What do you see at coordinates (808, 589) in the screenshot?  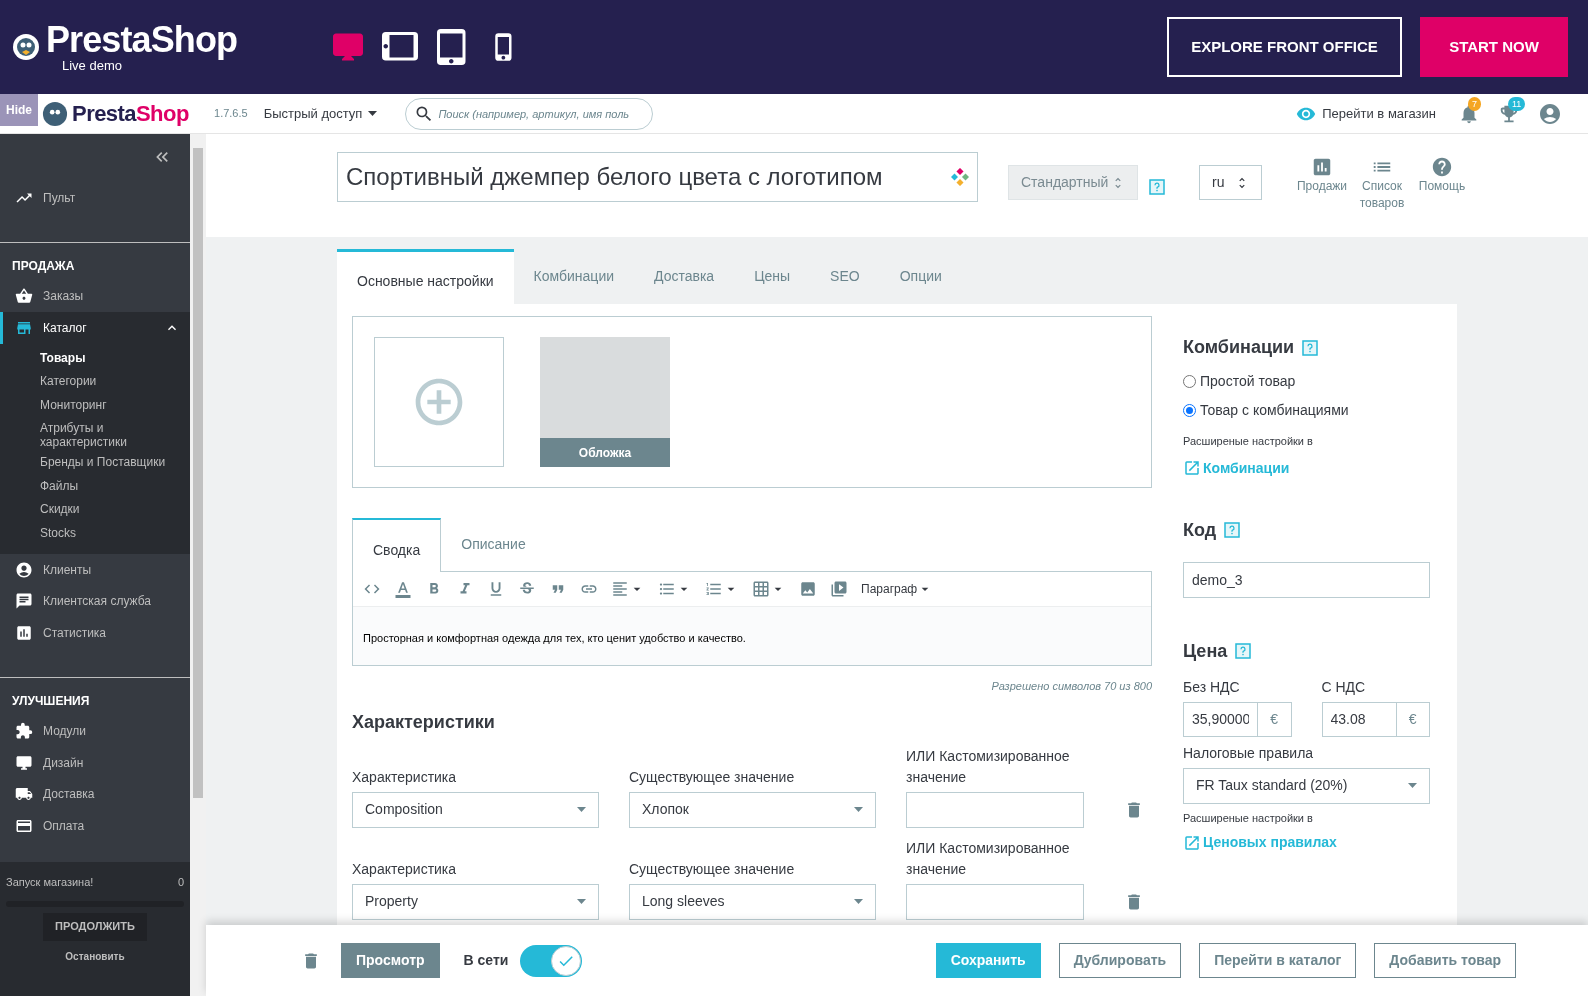 I see `image-icon` at bounding box center [808, 589].